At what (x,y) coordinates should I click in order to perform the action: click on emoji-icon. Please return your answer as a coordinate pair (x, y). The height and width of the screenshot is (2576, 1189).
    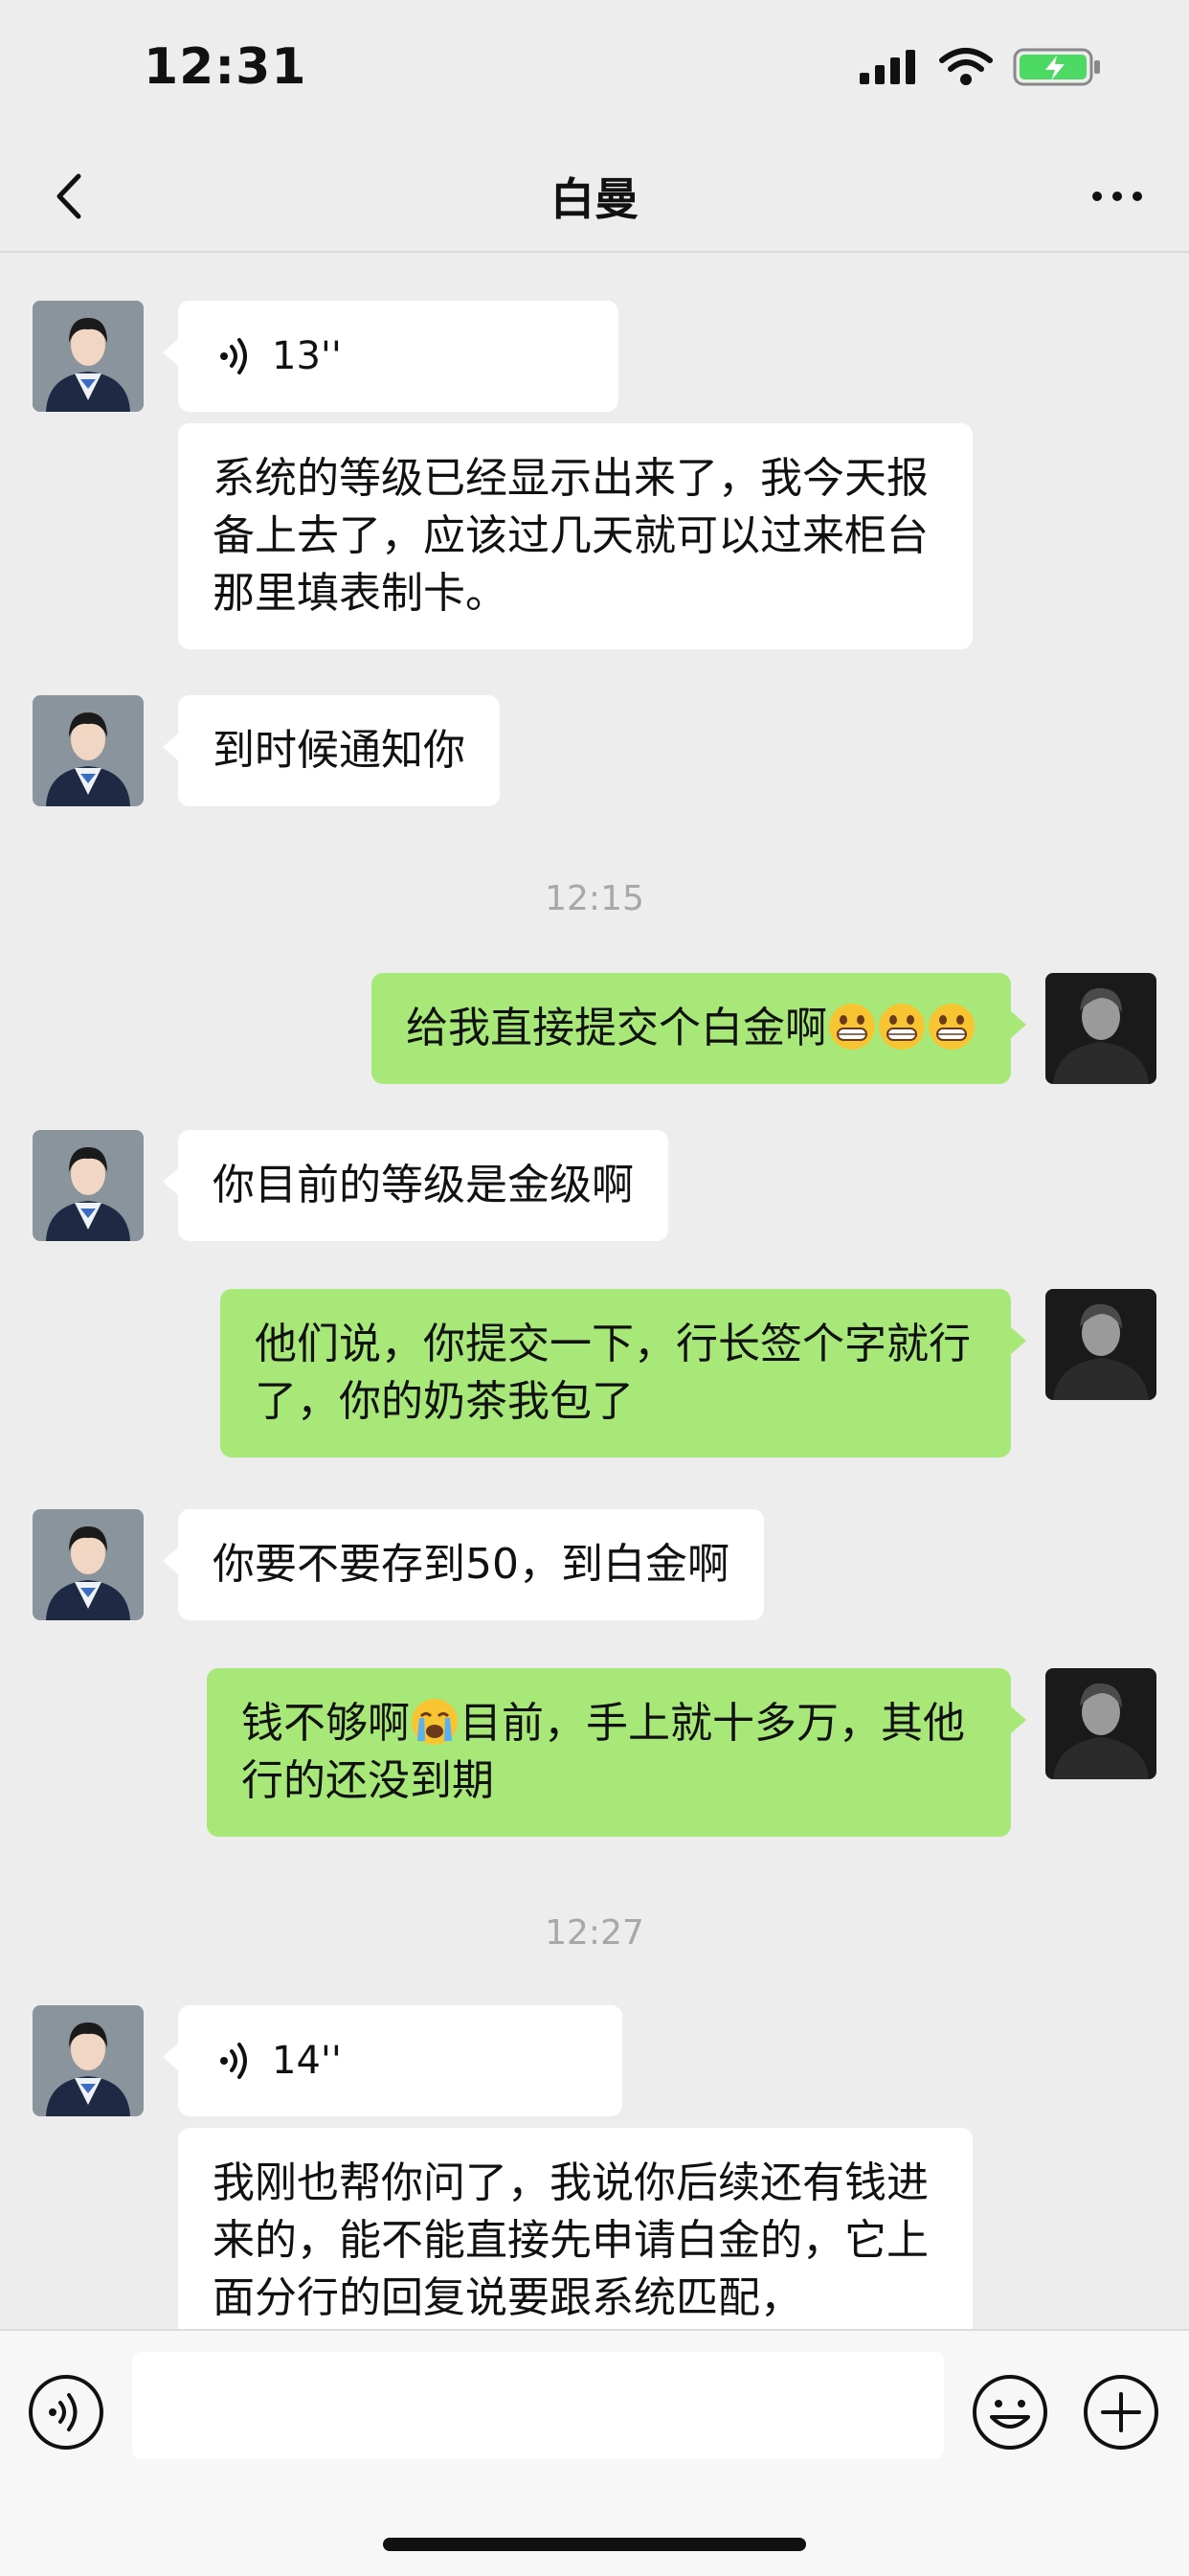
    Looking at the image, I should click on (1010, 2412).